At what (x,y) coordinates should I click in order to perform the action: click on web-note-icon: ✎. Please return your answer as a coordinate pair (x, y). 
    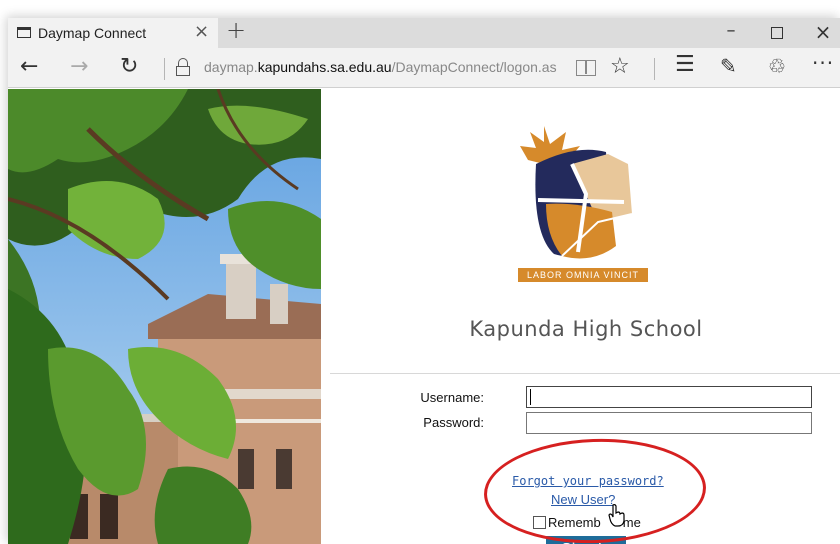
    Looking at the image, I should click on (728, 66).